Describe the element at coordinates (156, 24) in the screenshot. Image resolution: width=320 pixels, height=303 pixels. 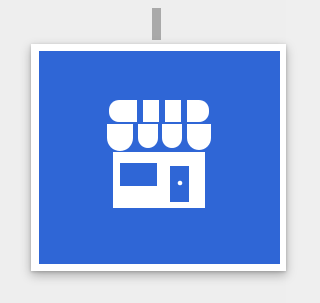
I see `hanger-string` at that location.